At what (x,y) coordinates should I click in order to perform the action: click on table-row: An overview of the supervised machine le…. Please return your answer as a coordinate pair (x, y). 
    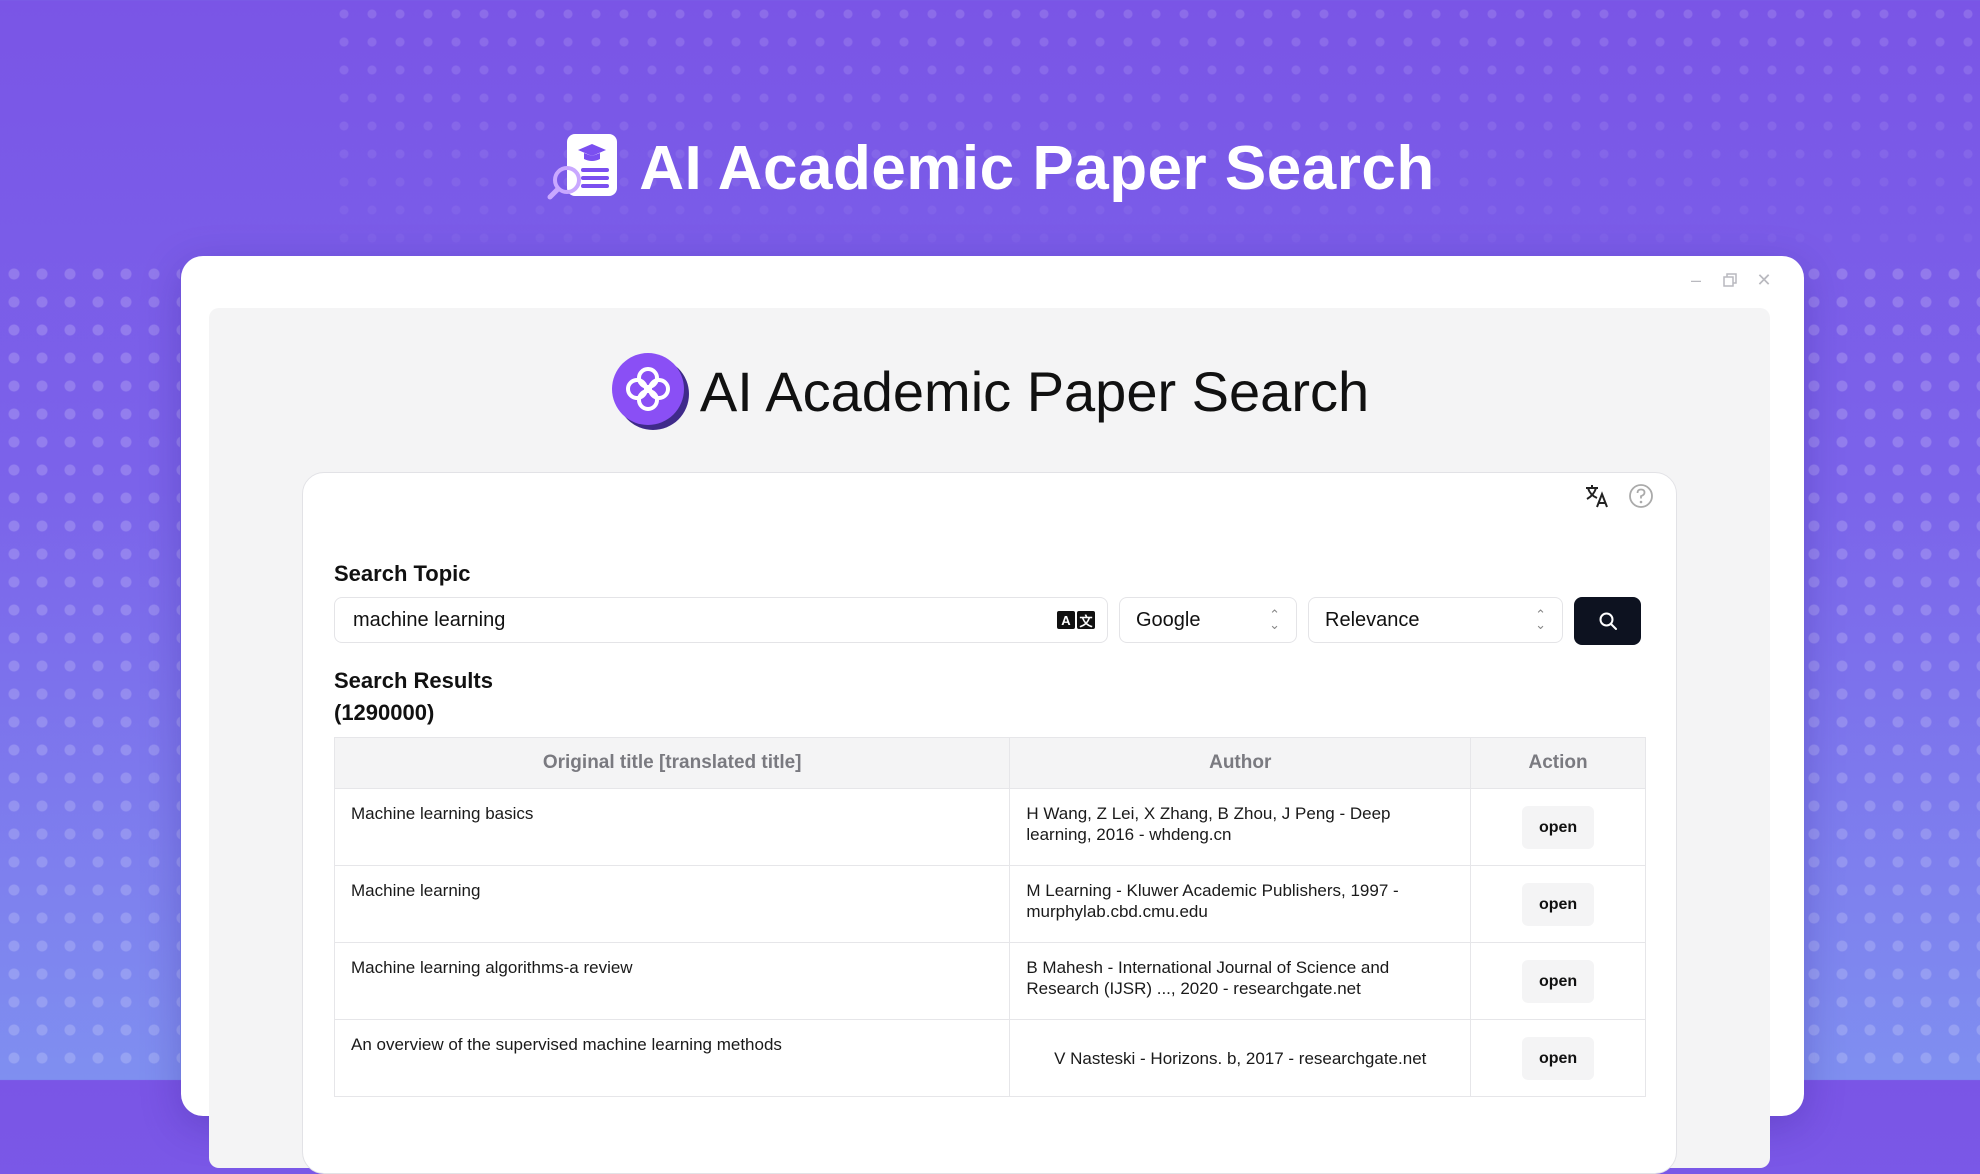
    Looking at the image, I should click on (989, 1058).